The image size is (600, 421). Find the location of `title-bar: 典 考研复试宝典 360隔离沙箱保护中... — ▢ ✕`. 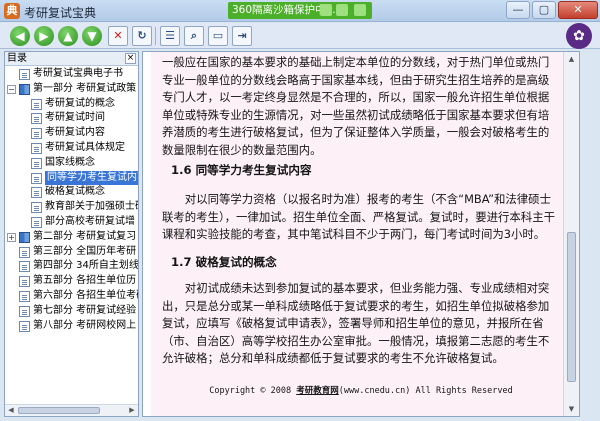

title-bar: 典 考研复试宝典 360隔离沙箱保护中... — ▢ ✕ is located at coordinates (300, 11).